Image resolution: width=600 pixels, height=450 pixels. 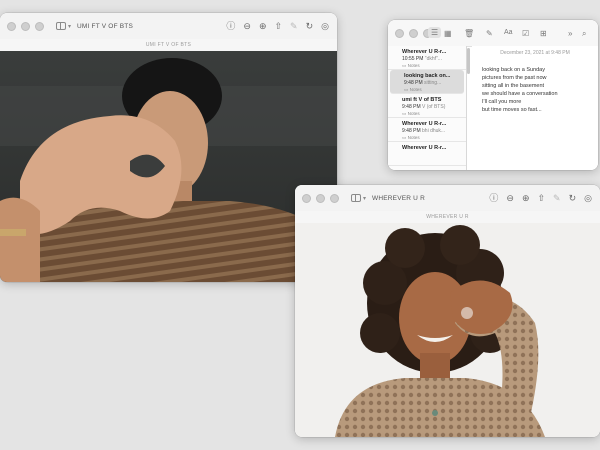 I want to click on note-meta: 9:48 PM V (of BTS), so click(x=431, y=107).